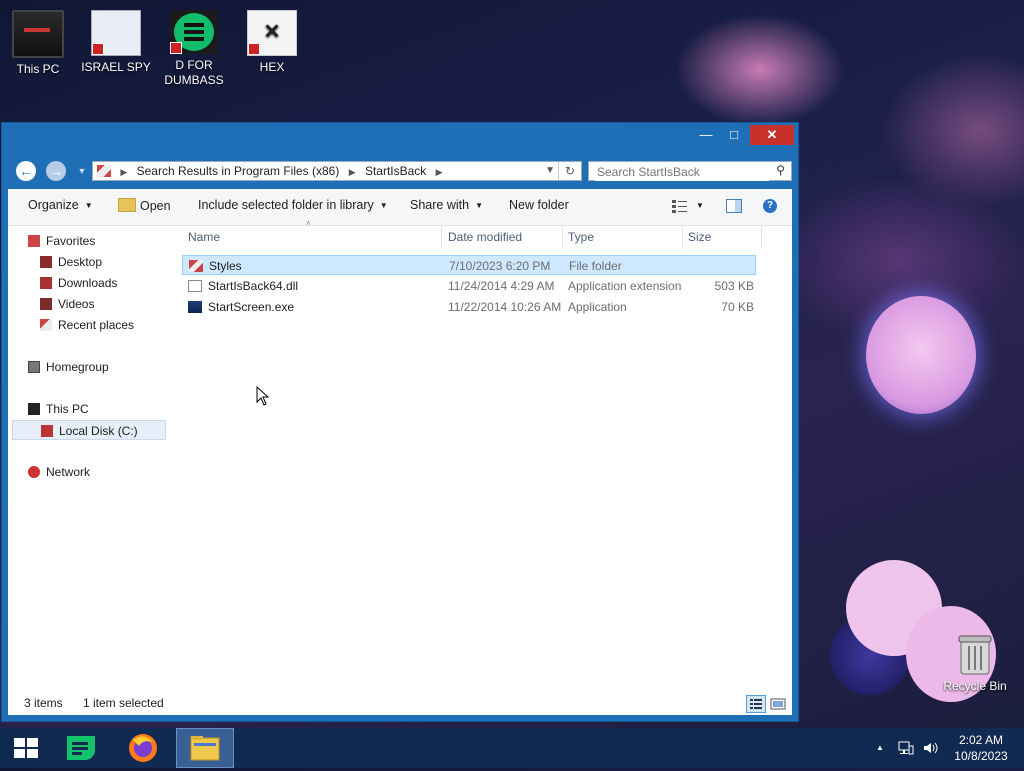  Describe the element at coordinates (706, 135) in the screenshot. I see `minimize-button: —` at that location.